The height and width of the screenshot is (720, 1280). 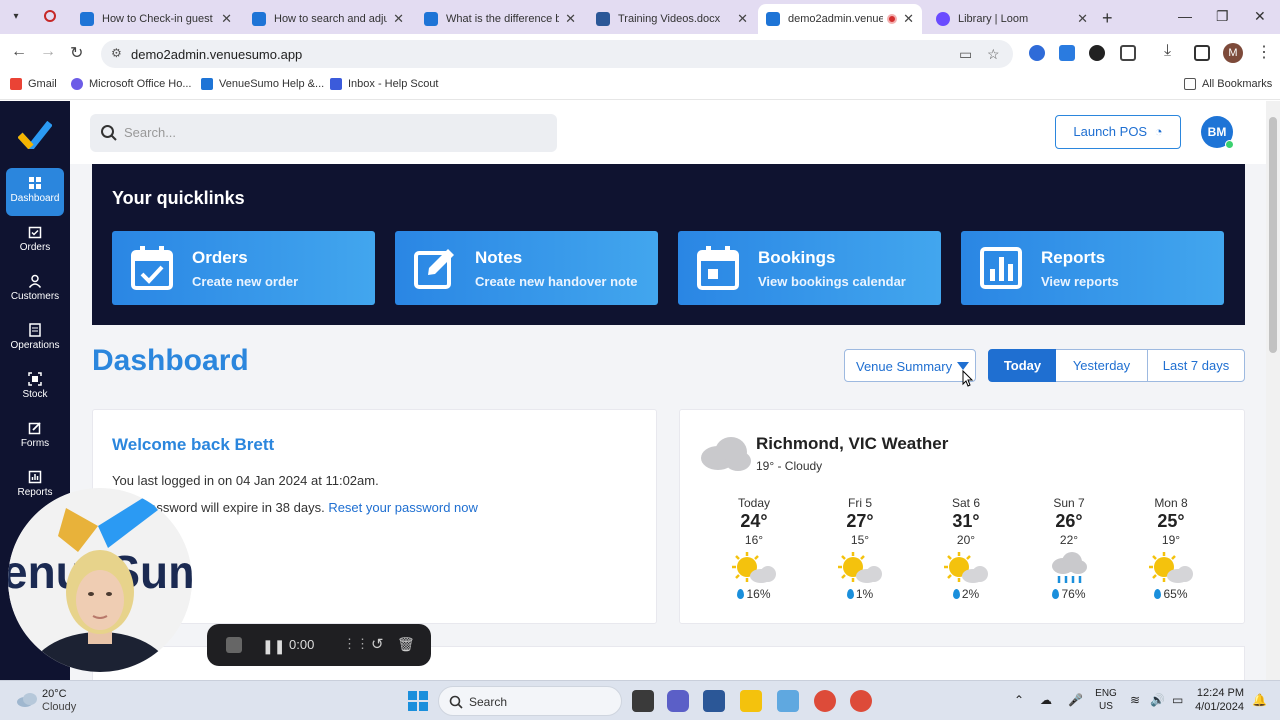 What do you see at coordinates (273, 646) in the screenshot?
I see `pause-icon: ❚❚` at bounding box center [273, 646].